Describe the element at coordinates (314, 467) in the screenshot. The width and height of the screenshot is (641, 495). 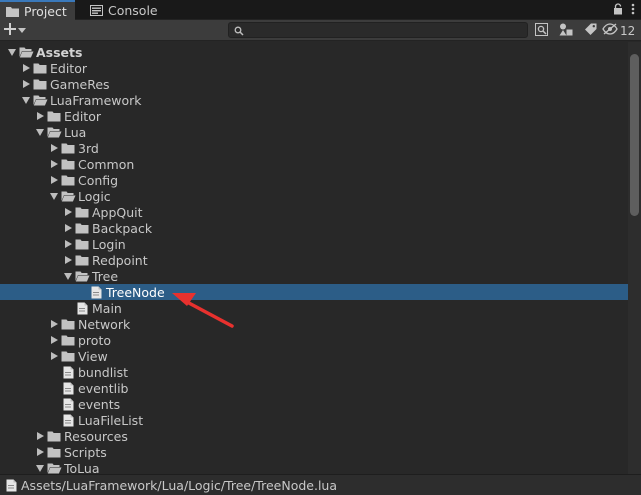
I see `tree-folder-row: ToLua` at that location.